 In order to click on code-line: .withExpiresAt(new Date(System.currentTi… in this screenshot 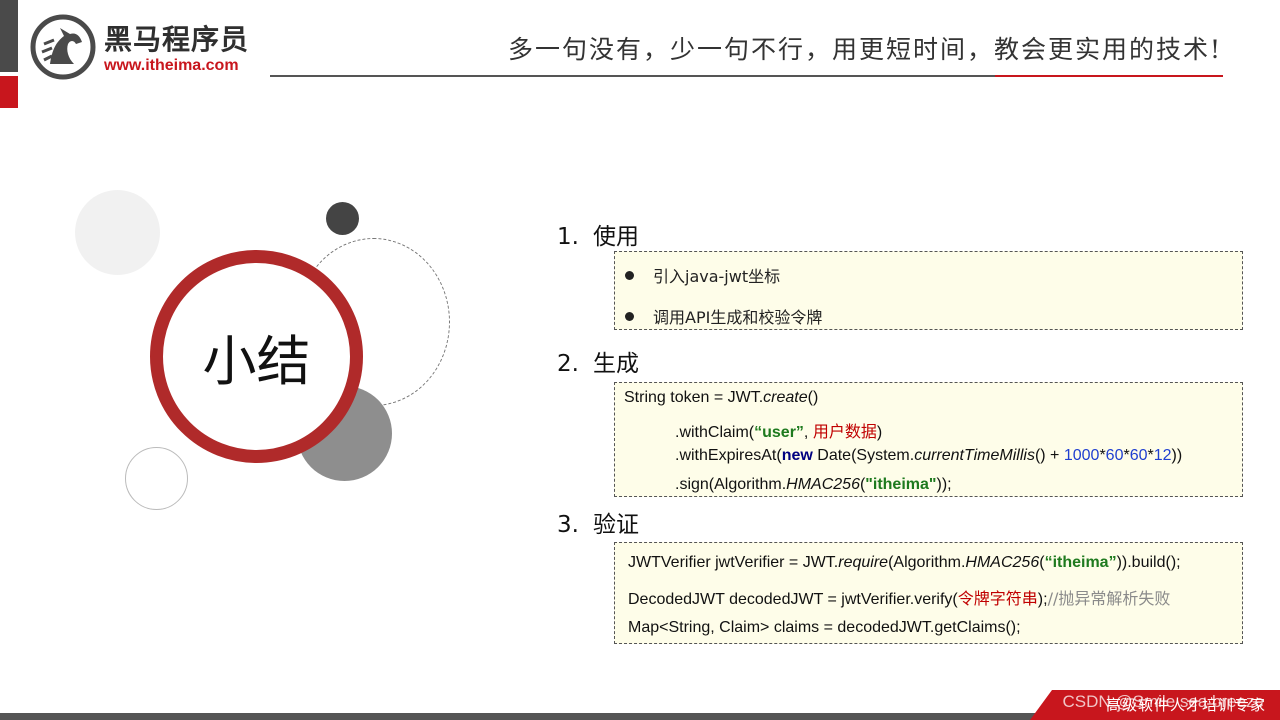, I will do `click(929, 455)`.